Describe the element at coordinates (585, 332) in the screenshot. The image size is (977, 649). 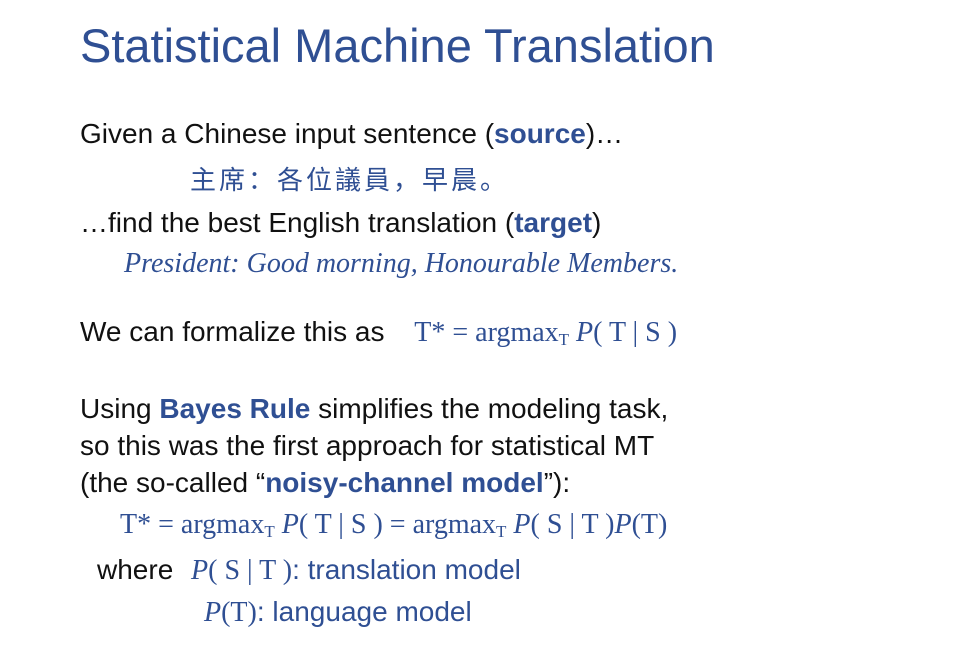
I see `formalize-p: P` at that location.